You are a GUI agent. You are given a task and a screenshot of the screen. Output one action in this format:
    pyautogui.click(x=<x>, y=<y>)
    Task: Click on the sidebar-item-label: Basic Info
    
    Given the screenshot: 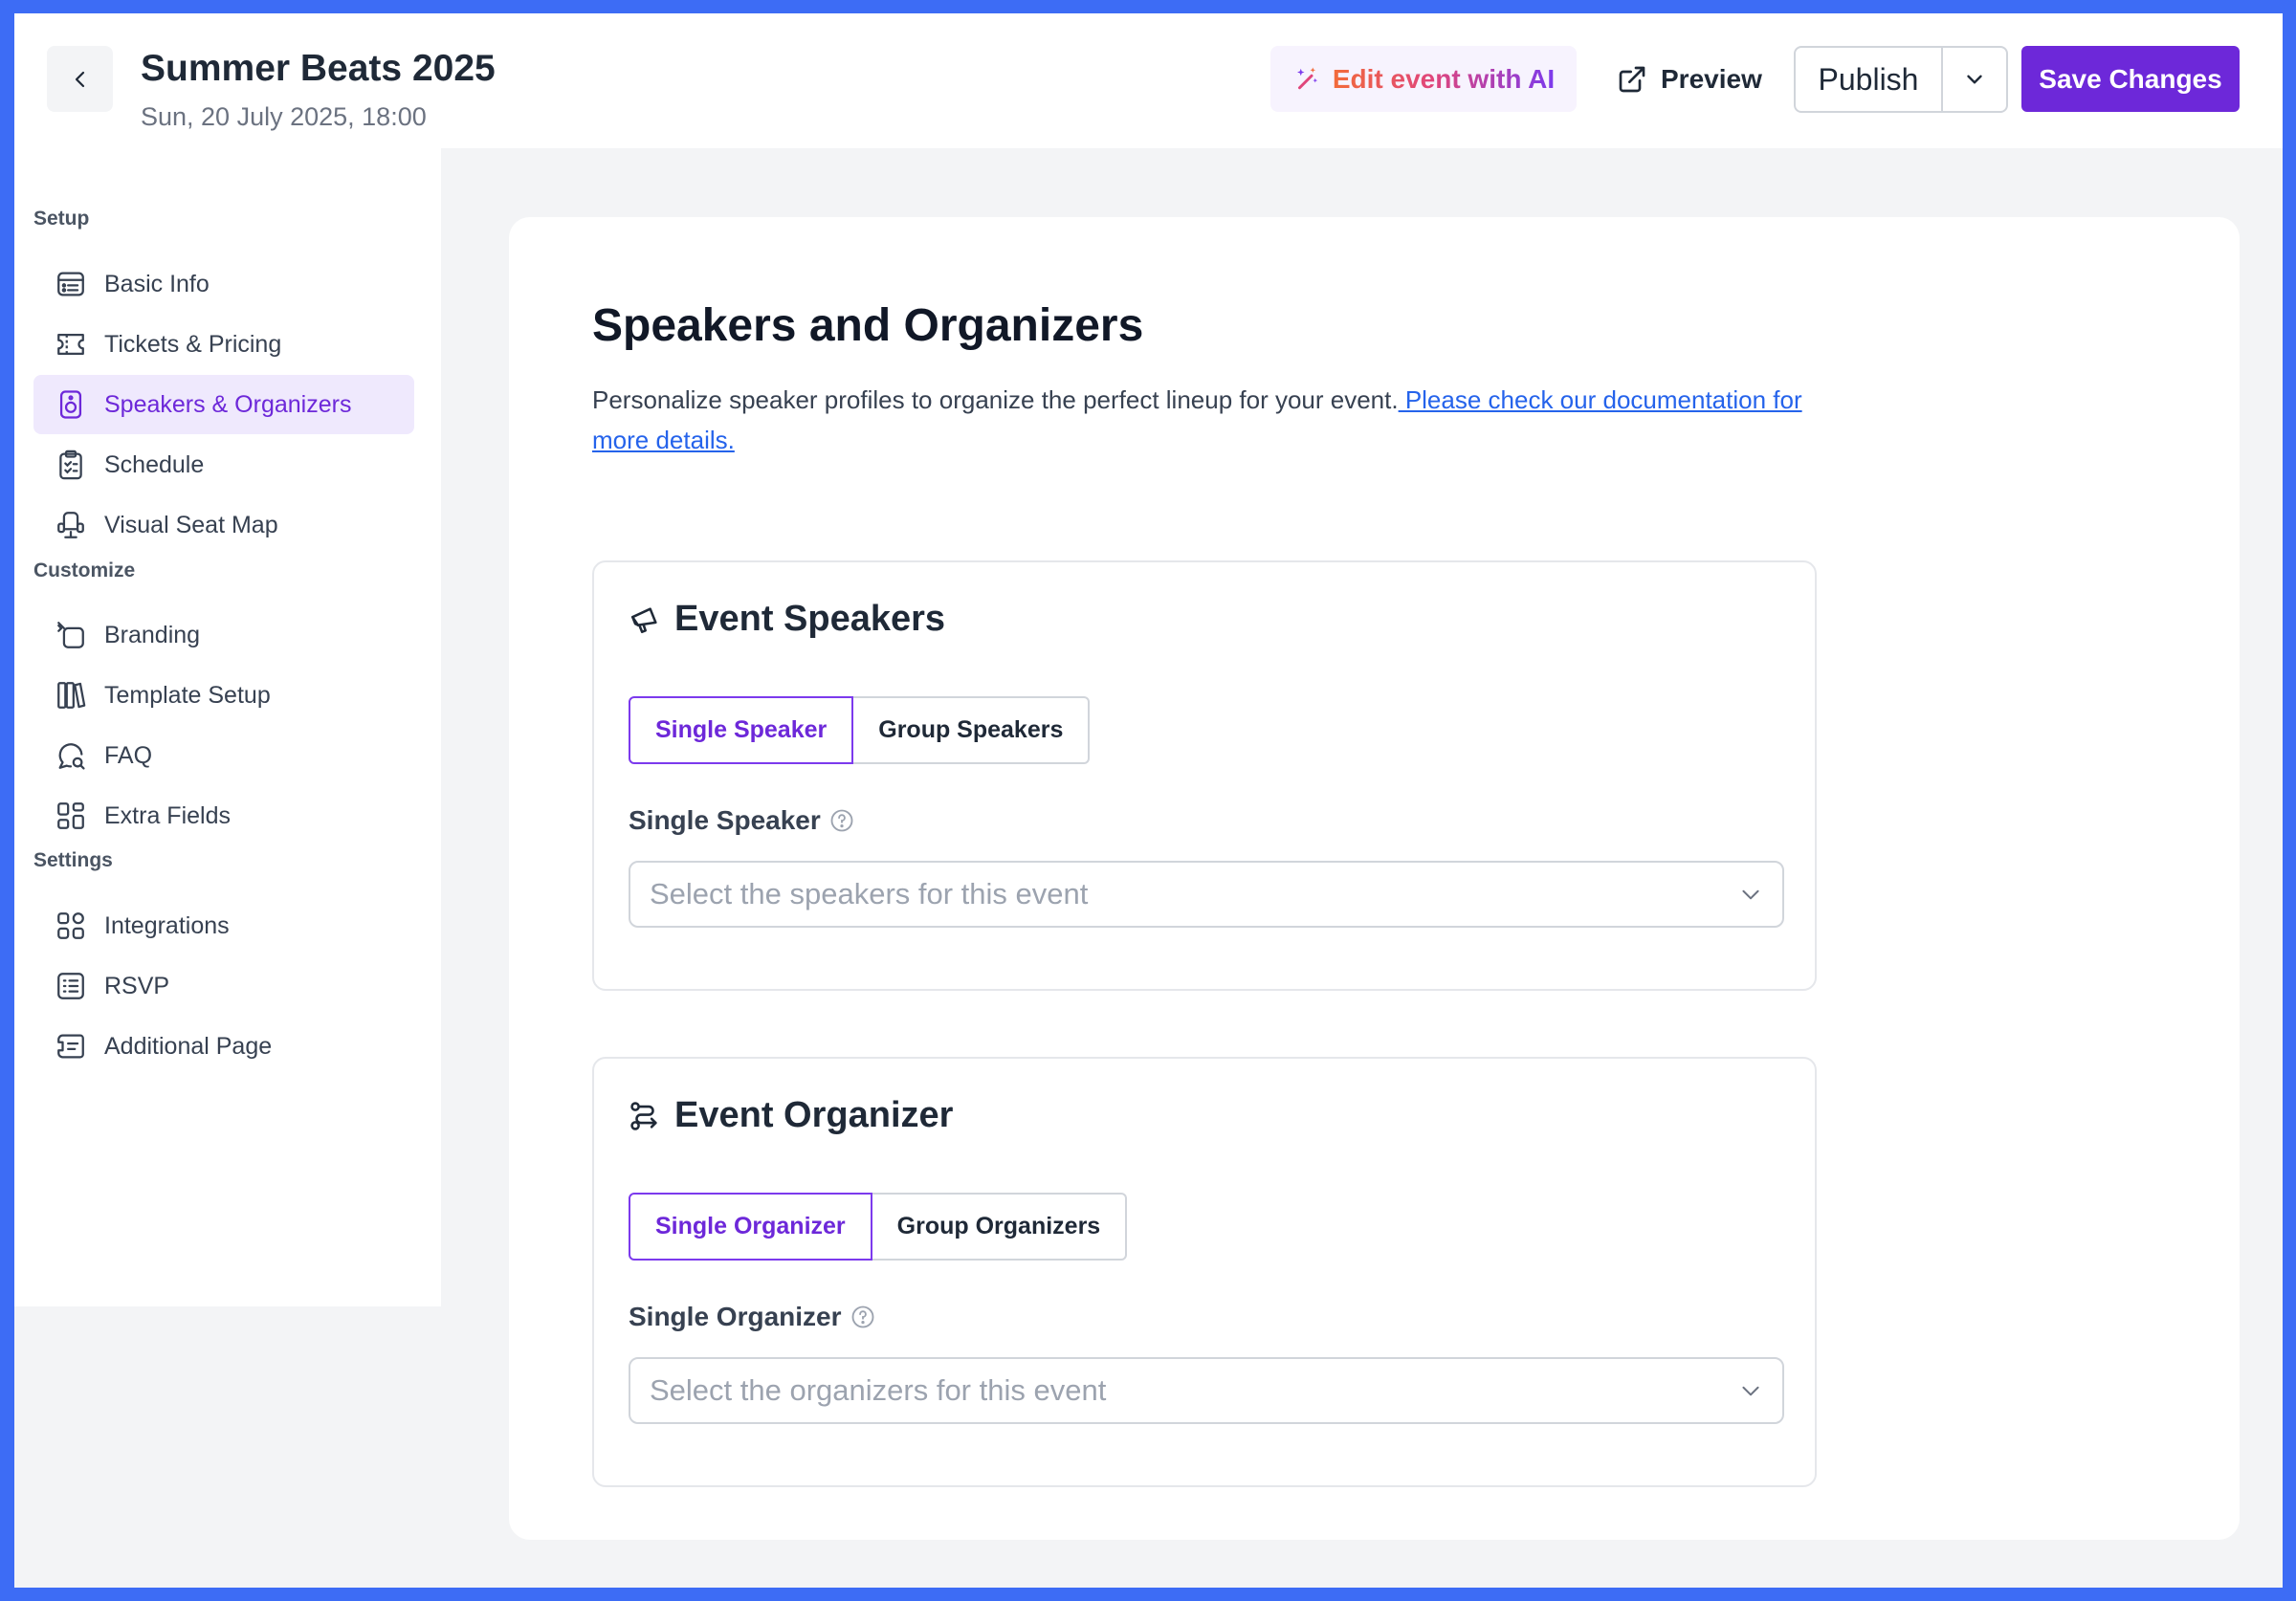 What is the action you would take?
    pyautogui.click(x=157, y=284)
    